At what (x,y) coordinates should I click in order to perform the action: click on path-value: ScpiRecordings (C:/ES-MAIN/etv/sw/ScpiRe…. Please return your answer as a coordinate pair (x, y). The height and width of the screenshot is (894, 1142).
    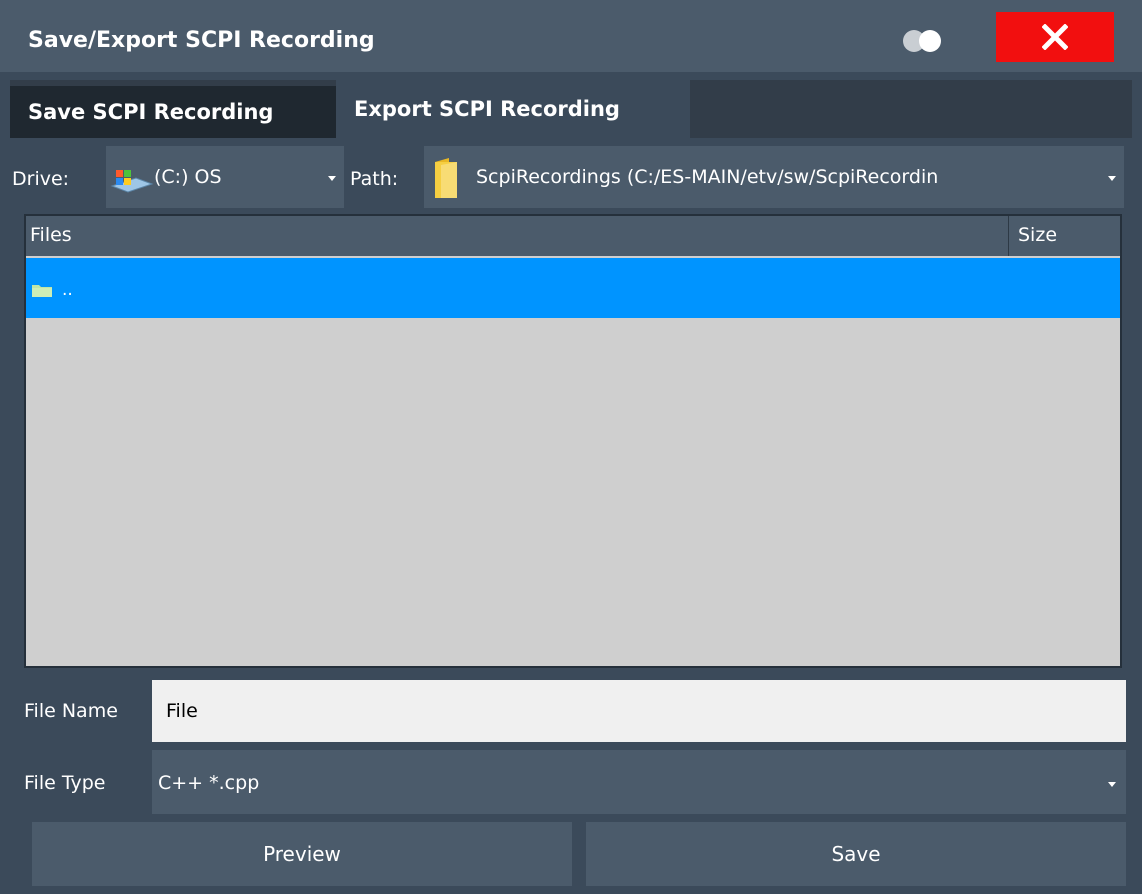
    Looking at the image, I should click on (707, 177).